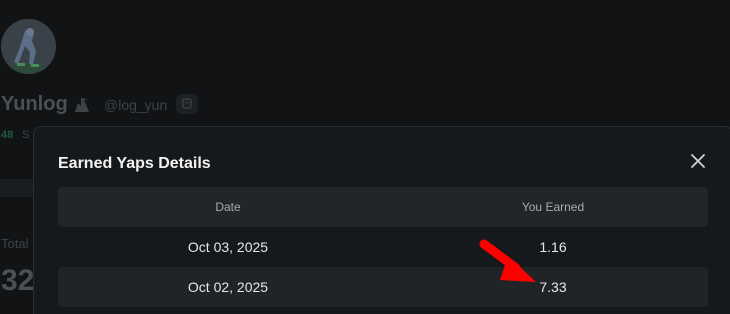 This screenshot has height=314, width=730. What do you see at coordinates (18, 280) in the screenshot?
I see `total-value: 32` at bounding box center [18, 280].